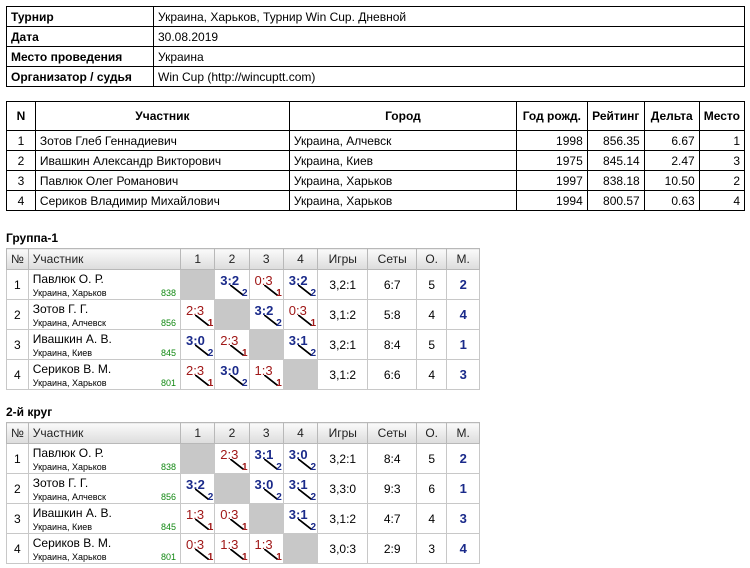 This screenshot has height=568, width=750. I want to click on info-value: Украина, so click(449, 56).